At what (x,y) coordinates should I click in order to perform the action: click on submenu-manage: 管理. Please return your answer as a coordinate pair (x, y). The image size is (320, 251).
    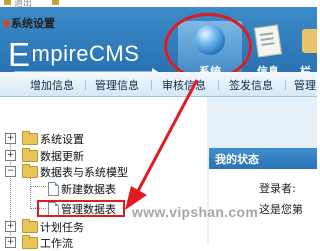
    Looking at the image, I should click on (305, 85).